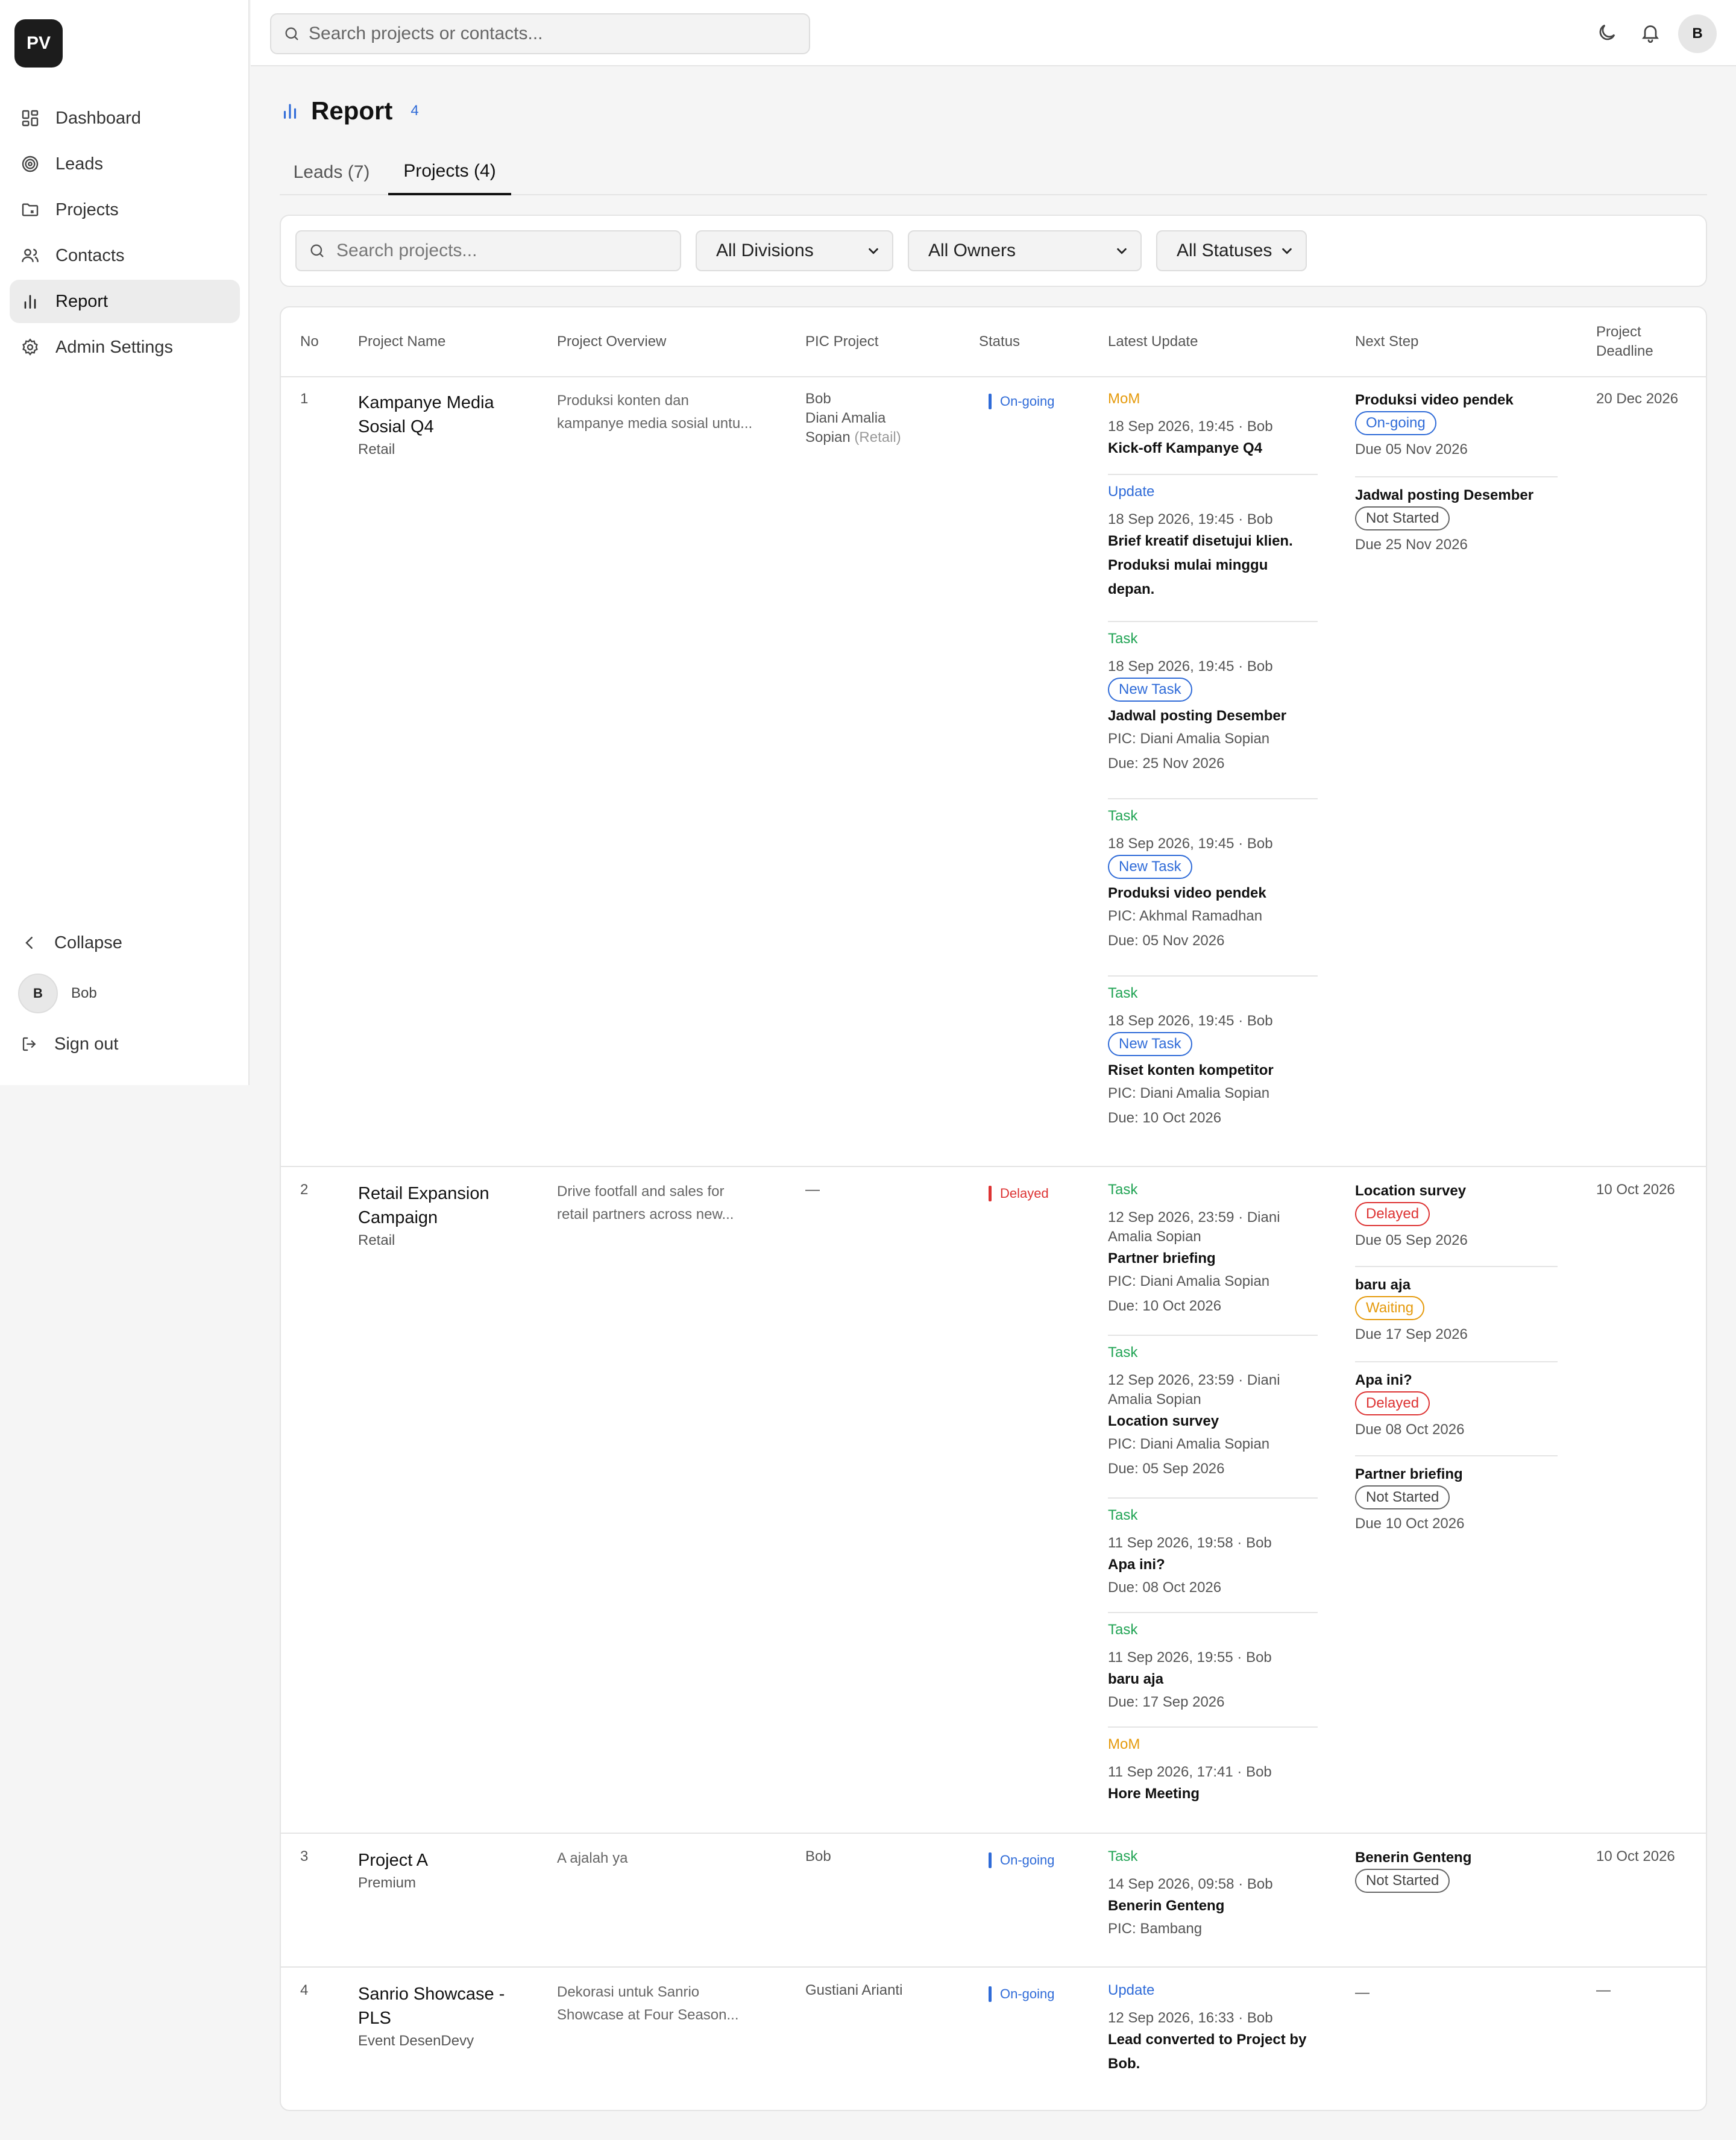  Describe the element at coordinates (1019, 1193) in the screenshot. I see `status-badge: Delayed` at that location.